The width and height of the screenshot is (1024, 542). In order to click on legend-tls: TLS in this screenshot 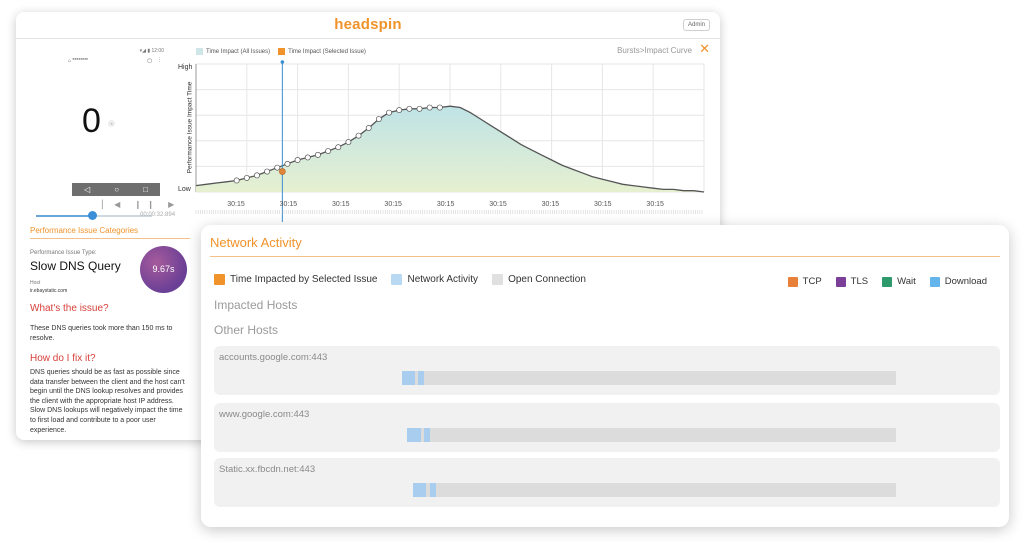, I will do `click(852, 281)`.